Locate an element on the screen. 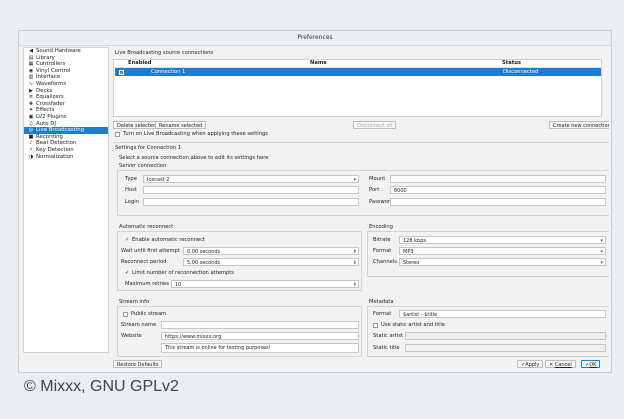  sidebar-item-label: LV2 Plugins is located at coordinates (51, 116).